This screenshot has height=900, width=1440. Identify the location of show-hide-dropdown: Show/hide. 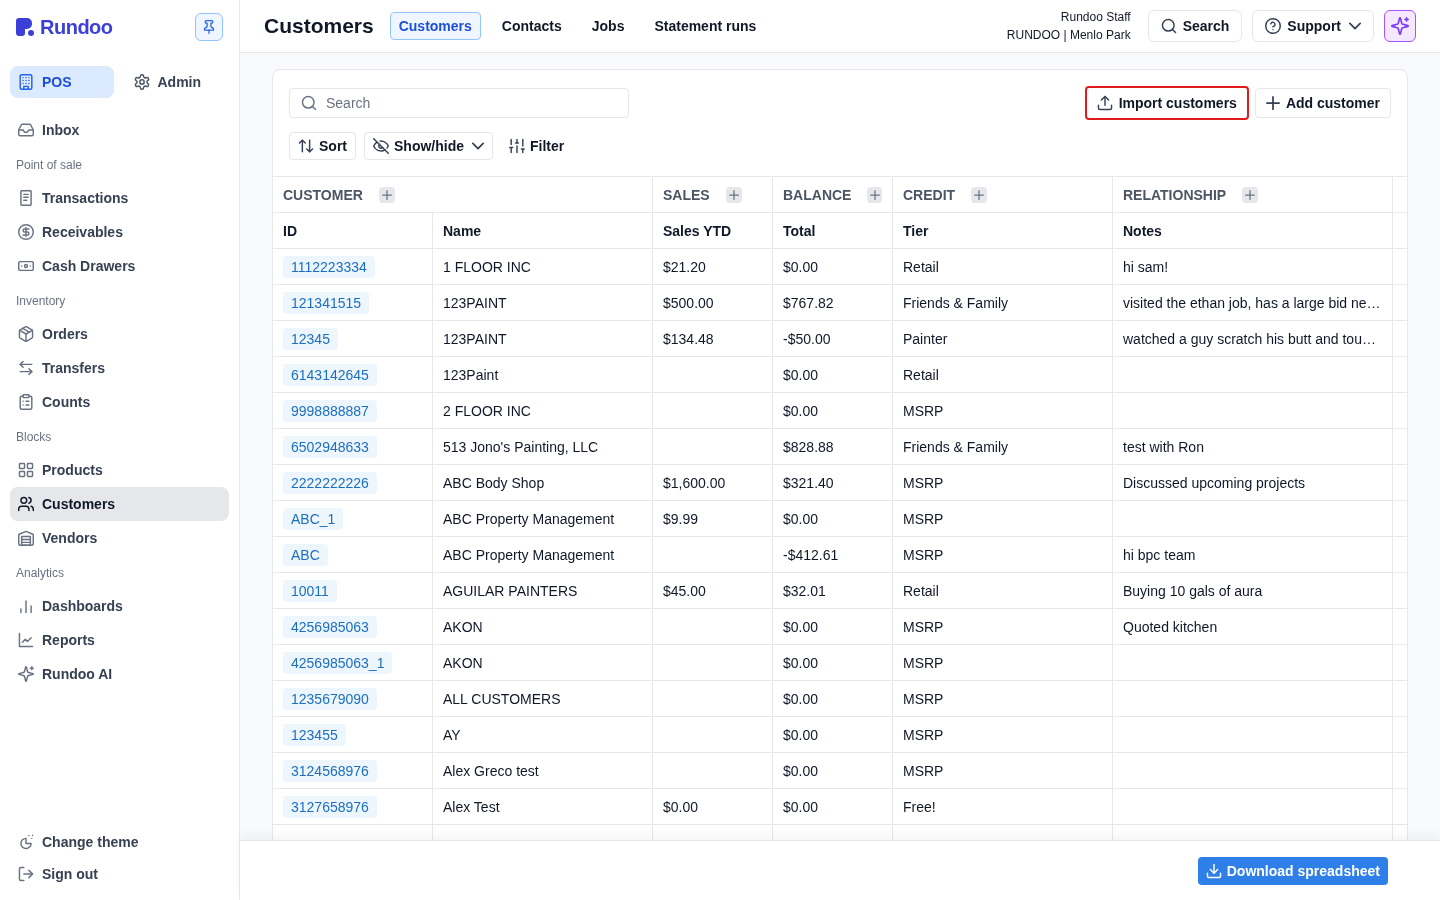
(428, 146).